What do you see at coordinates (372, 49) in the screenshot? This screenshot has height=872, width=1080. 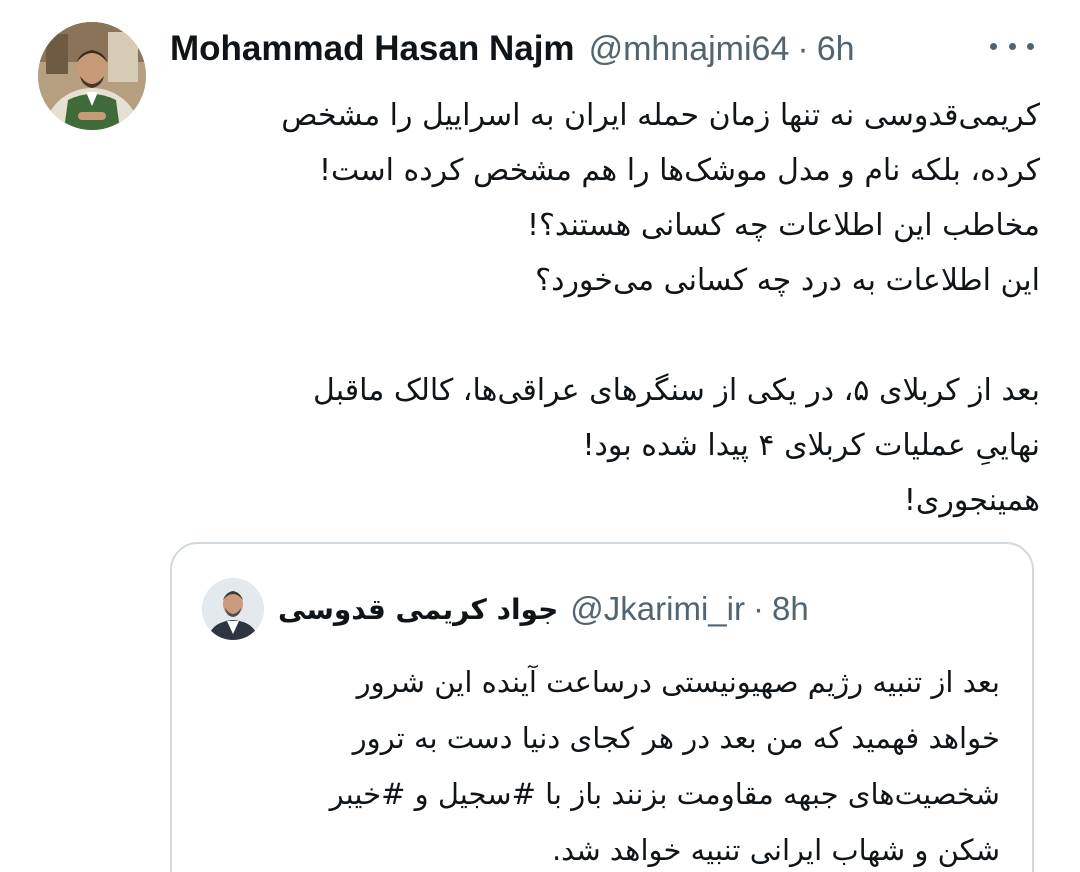 I see `author-display-name: Mohammad Hasan Najm` at bounding box center [372, 49].